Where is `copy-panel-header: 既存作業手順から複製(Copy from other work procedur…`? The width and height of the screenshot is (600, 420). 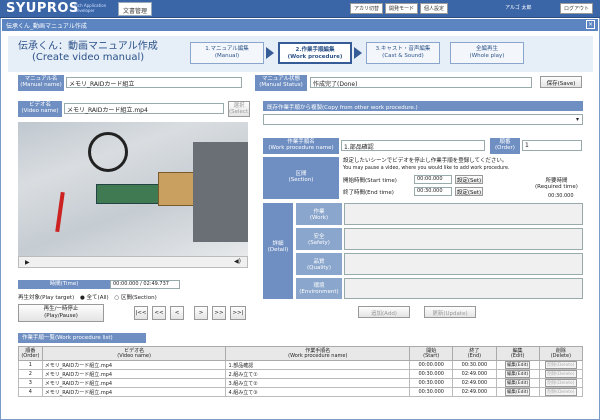
copy-panel-header: 既存作業手順から複製(Copy from other work procedur… is located at coordinates (423, 106).